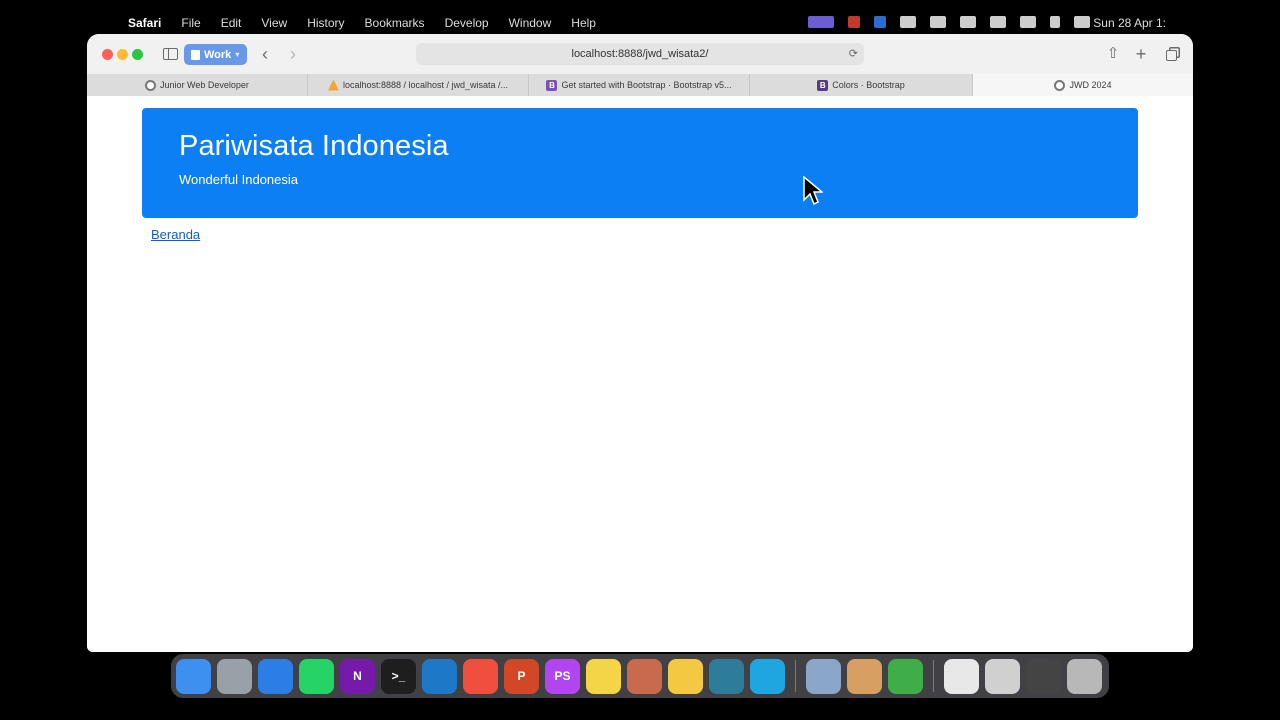 The height and width of the screenshot is (720, 1280). Describe the element at coordinates (854, 22) in the screenshot. I see `record-icon` at that location.